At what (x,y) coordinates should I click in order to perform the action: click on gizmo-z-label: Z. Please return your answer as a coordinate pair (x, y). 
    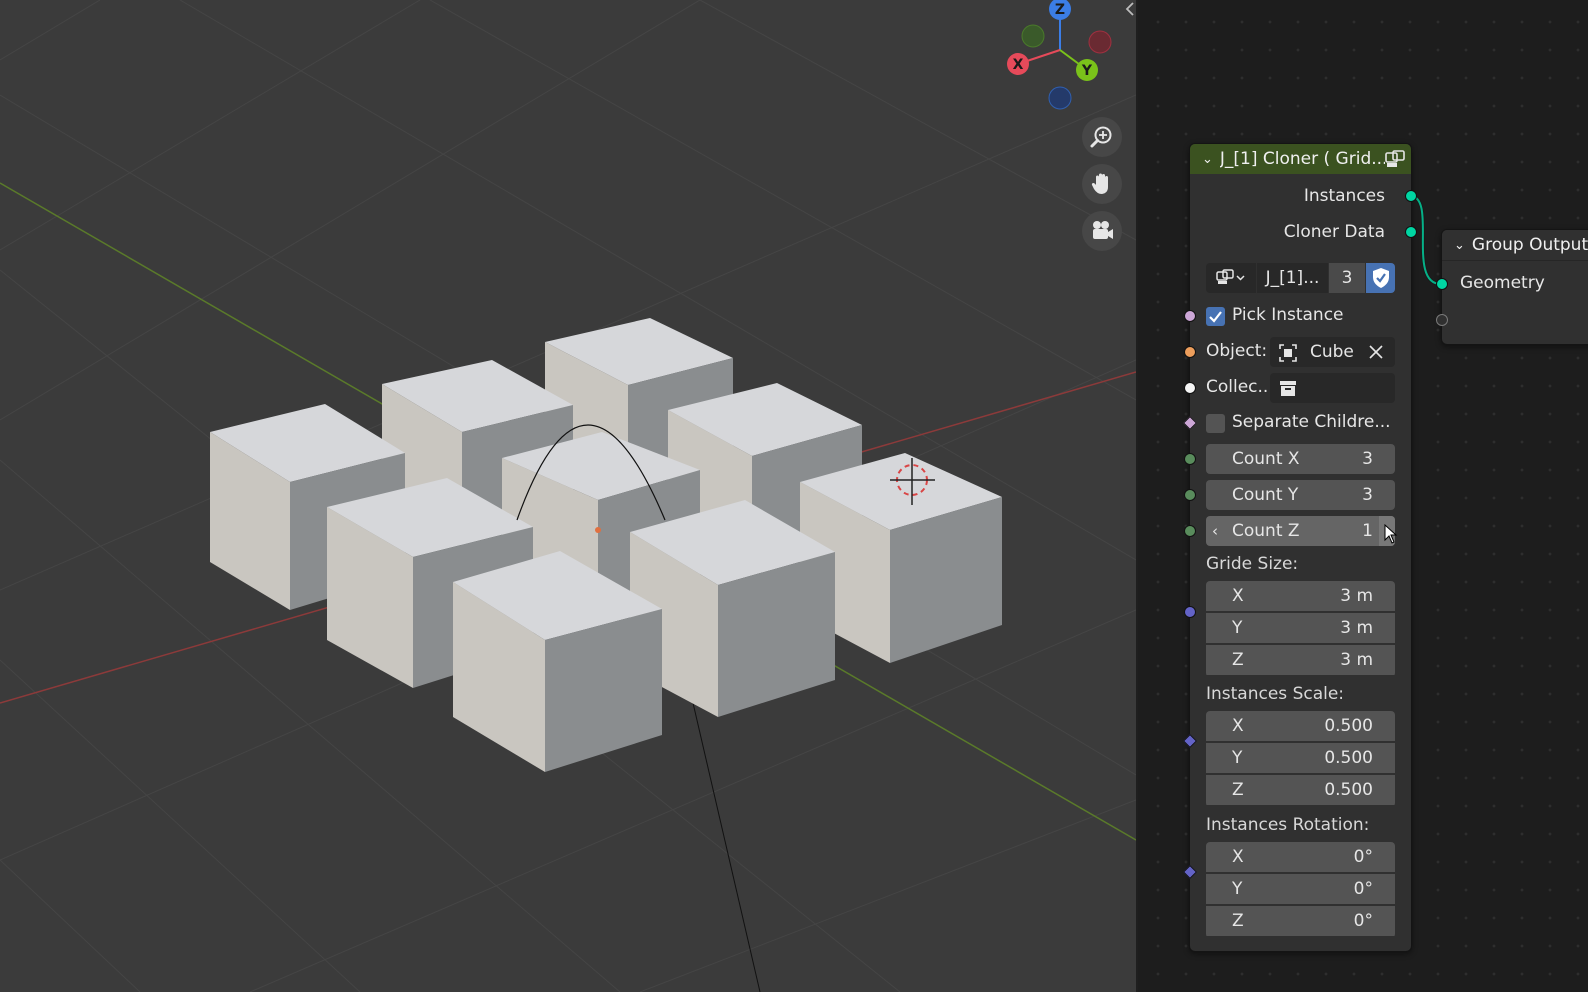
    Looking at the image, I should click on (1060, 10).